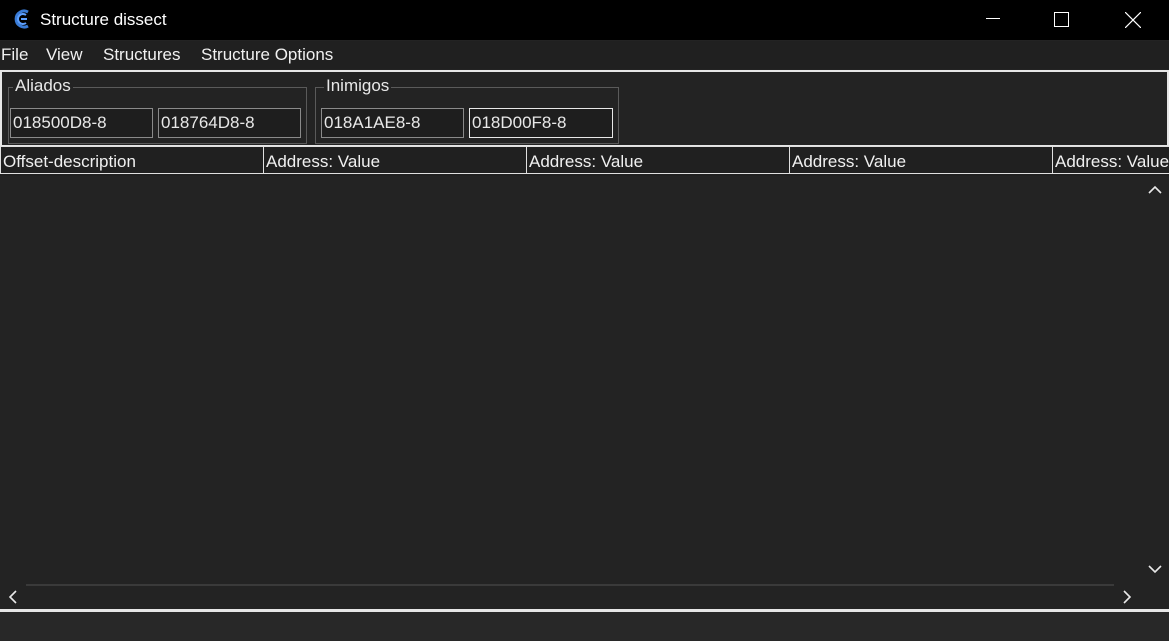 Image resolution: width=1169 pixels, height=641 pixels. I want to click on group-inimigos: Inimigos, so click(467, 110).